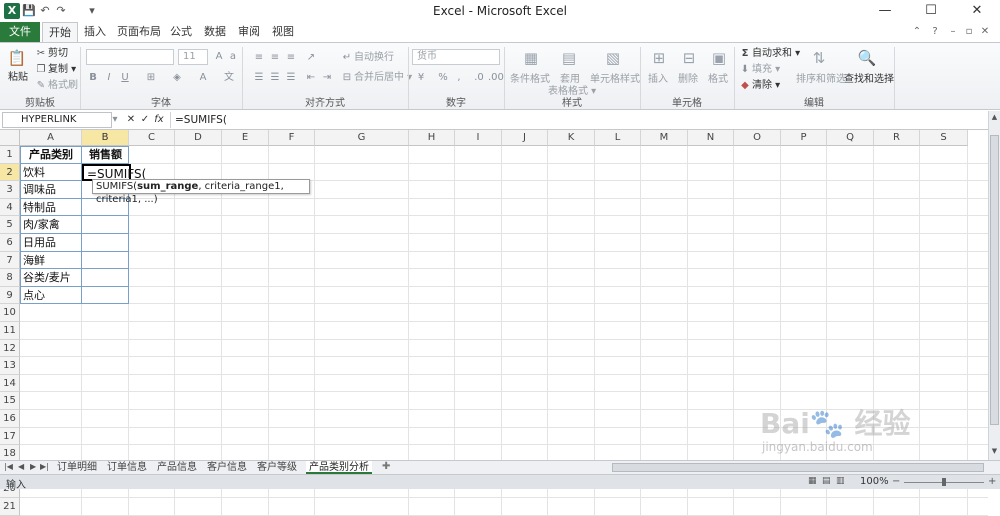 Image resolution: width=1000 pixels, height=516 pixels. I want to click on row-header-12: 12, so click(10, 348).